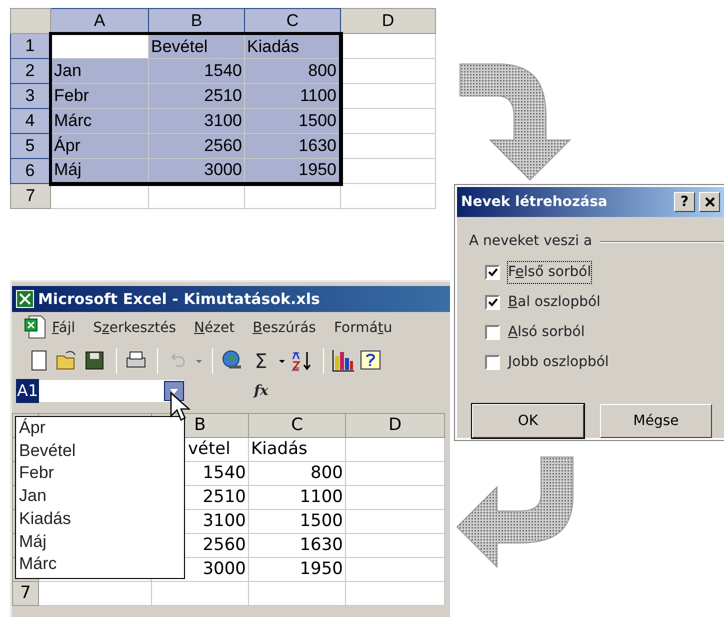 This screenshot has width=724, height=617. What do you see at coordinates (684, 202) in the screenshot?
I see `help-button: ?` at bounding box center [684, 202].